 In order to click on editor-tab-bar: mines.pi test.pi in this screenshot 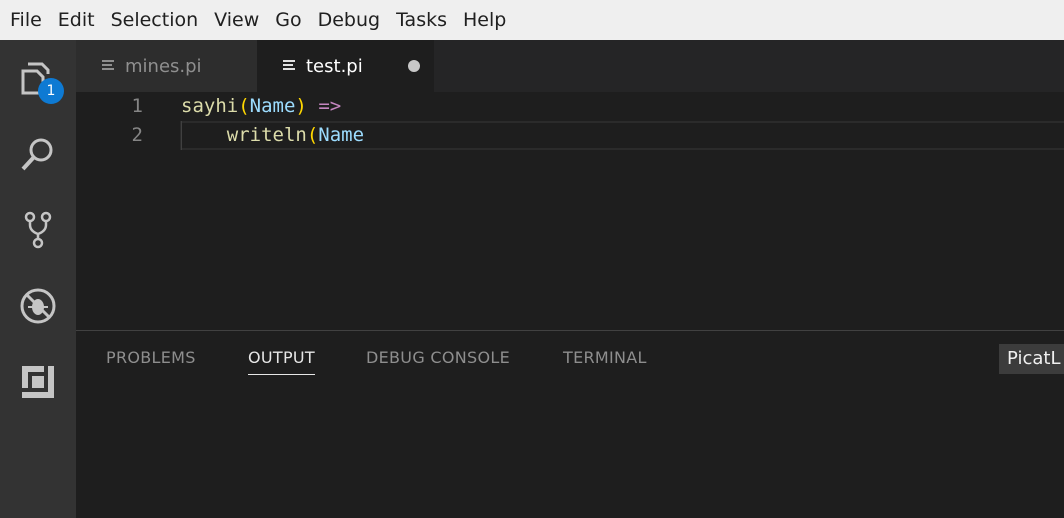, I will do `click(570, 66)`.